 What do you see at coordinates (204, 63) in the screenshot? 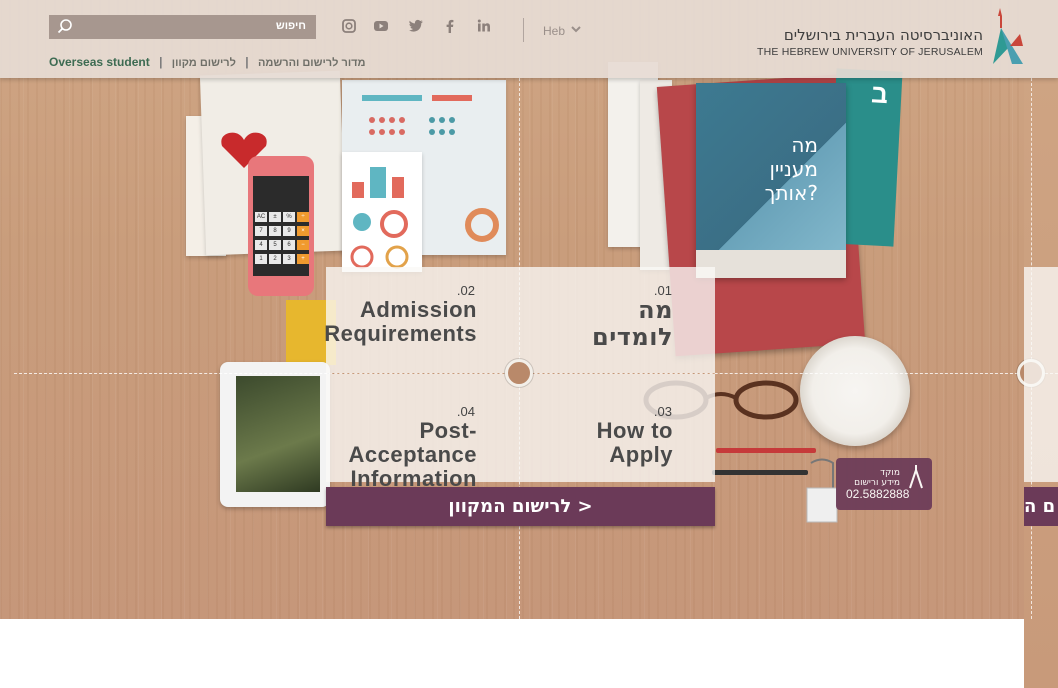
I see `nav-online-registration: לרישום מקוון` at bounding box center [204, 63].